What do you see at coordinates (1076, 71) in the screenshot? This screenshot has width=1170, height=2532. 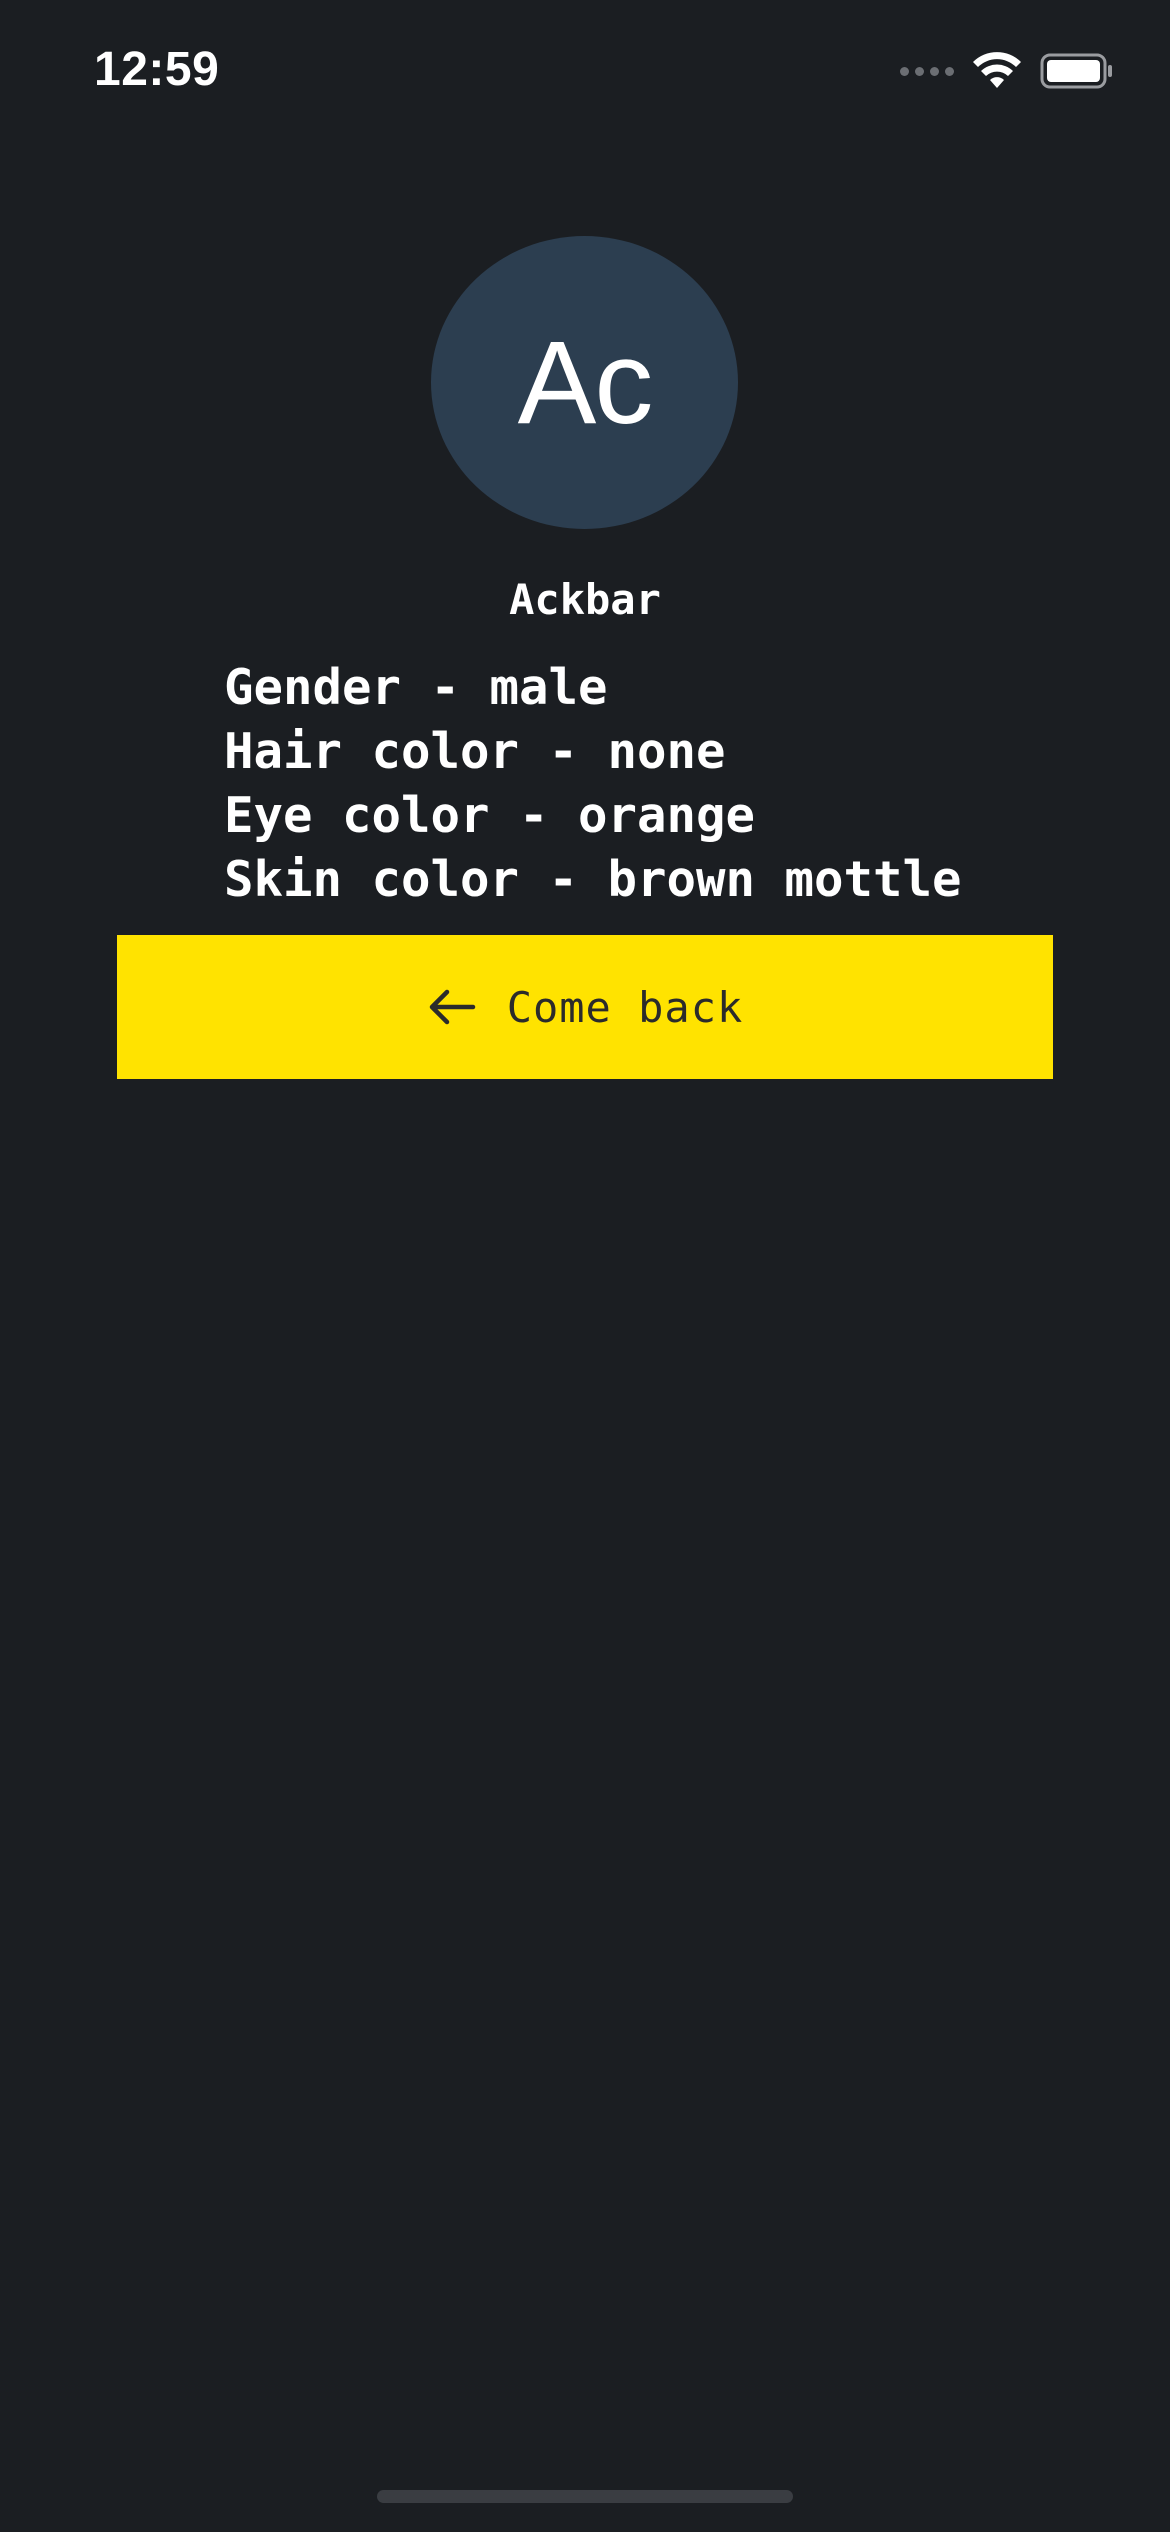 I see `battery-icon` at bounding box center [1076, 71].